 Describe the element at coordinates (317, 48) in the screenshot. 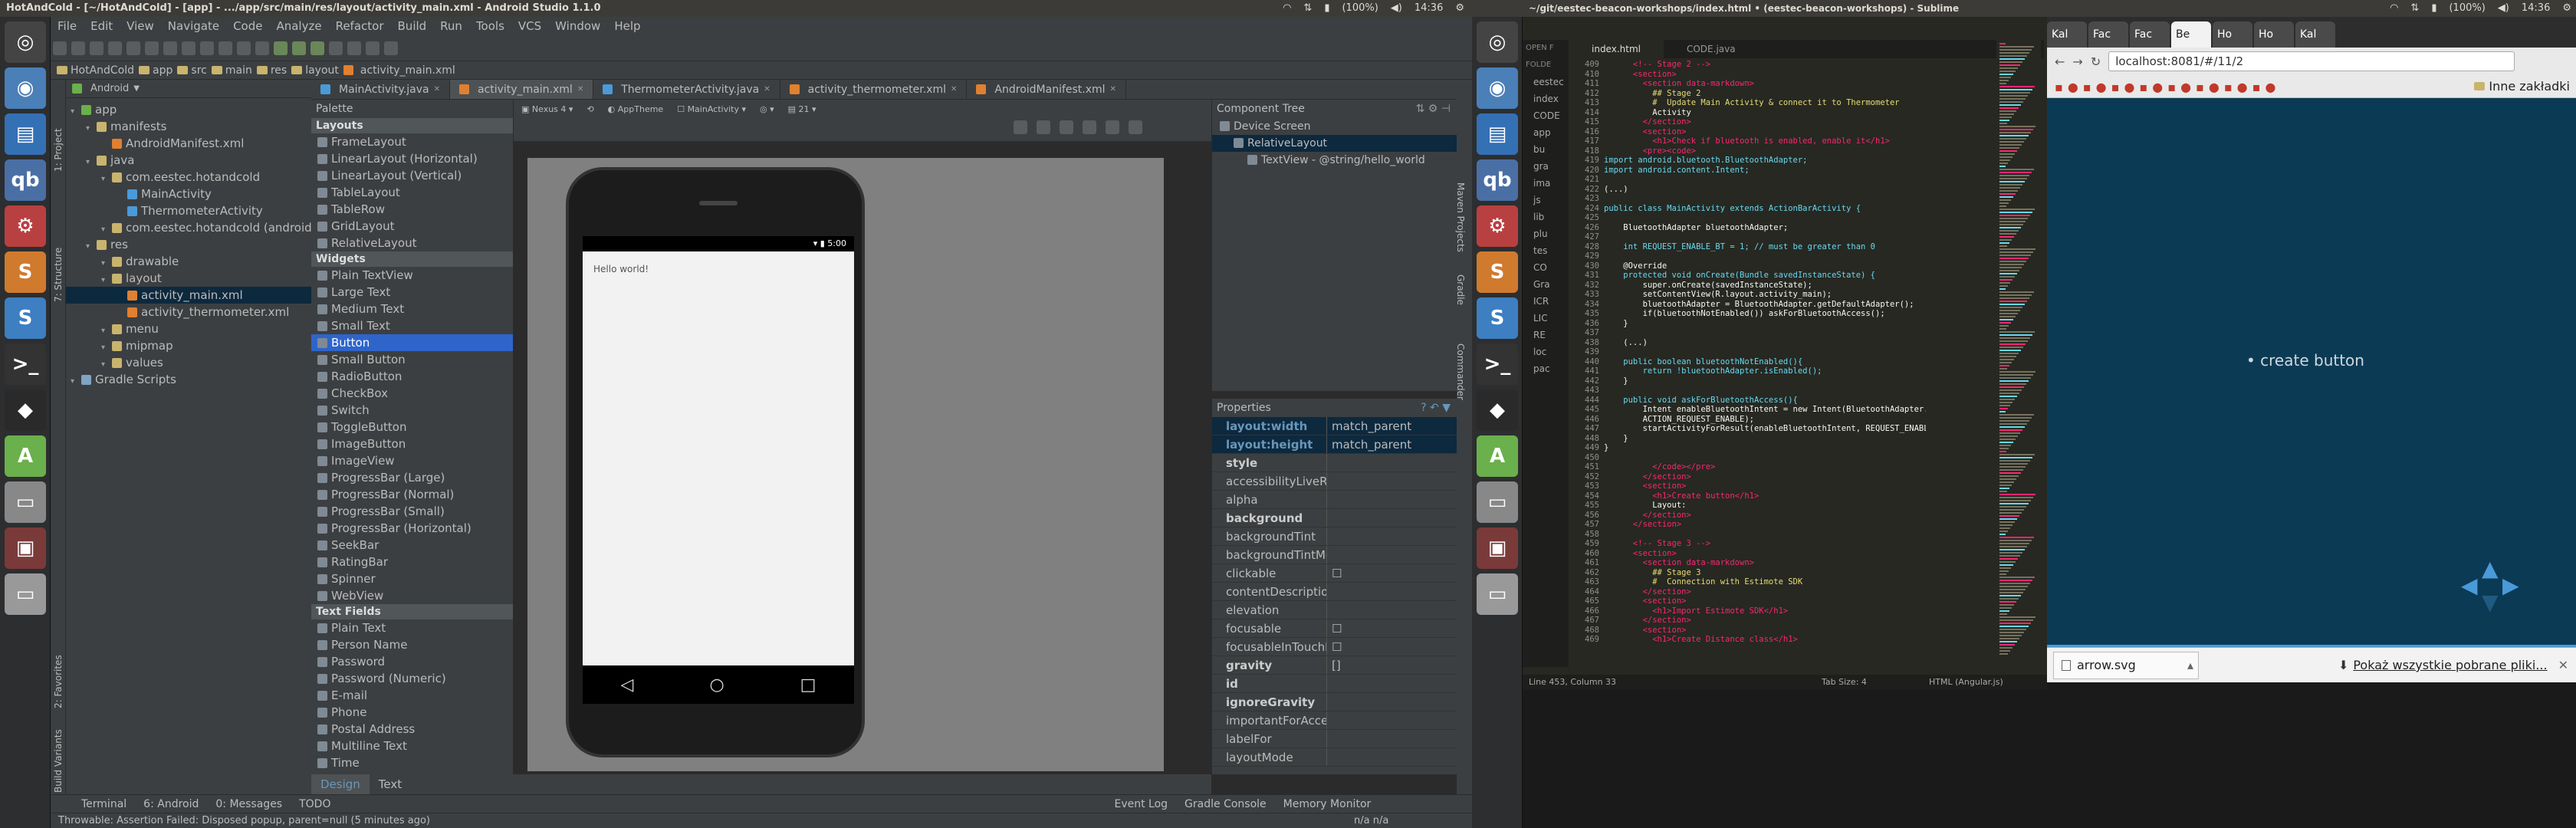

I see `debug-icon` at that location.